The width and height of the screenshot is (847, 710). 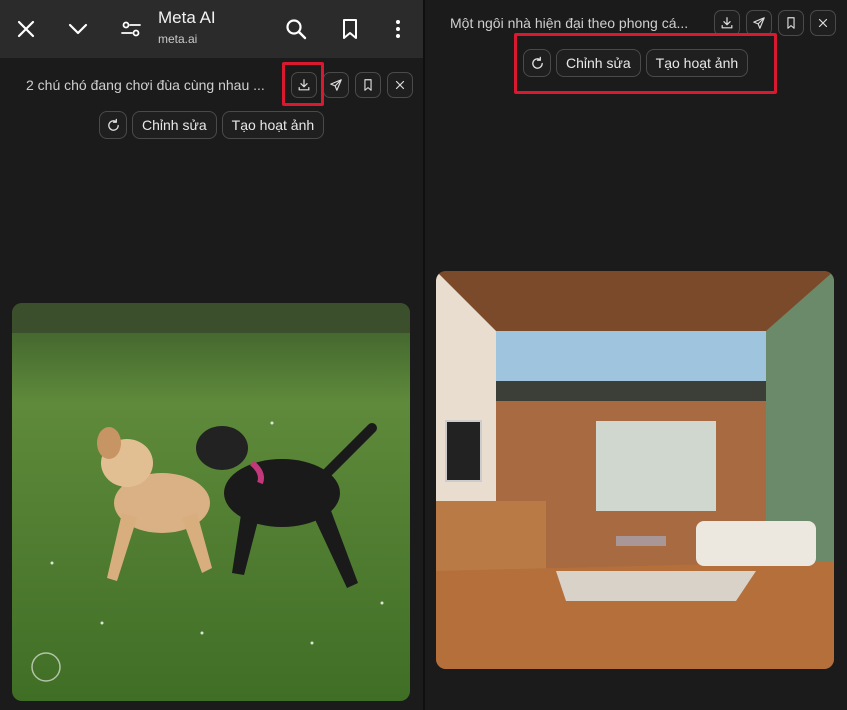 I want to click on page-title-group: Meta AI meta.ai, so click(x=187, y=27).